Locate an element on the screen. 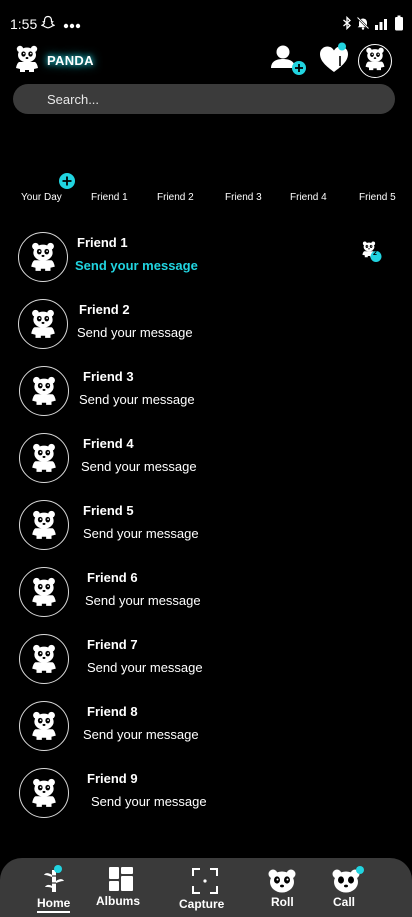 The height and width of the screenshot is (917, 412). add-friend-icon is located at coordinates (288, 62).